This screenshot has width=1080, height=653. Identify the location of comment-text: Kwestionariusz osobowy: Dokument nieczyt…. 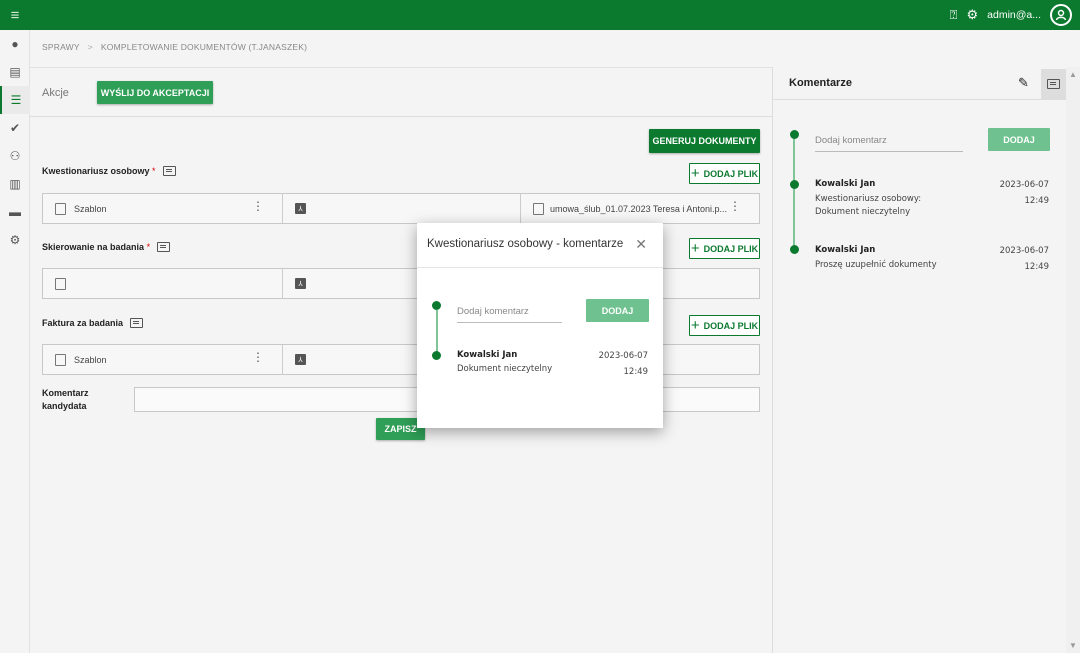
(868, 206).